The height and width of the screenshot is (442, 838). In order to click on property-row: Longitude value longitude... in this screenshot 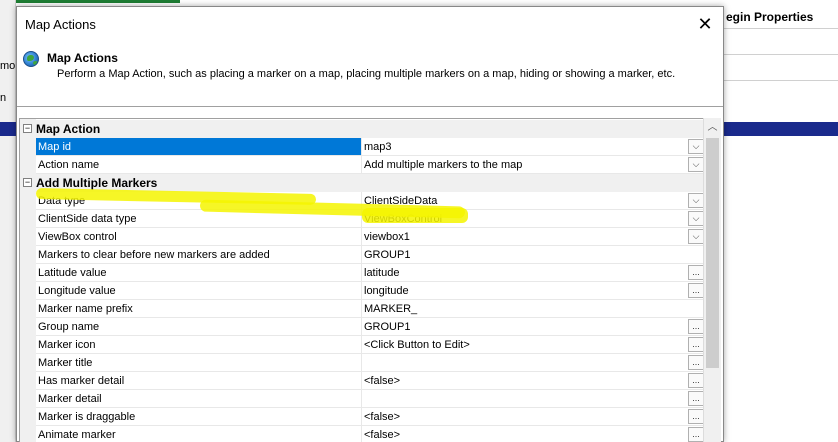, I will do `click(363, 291)`.